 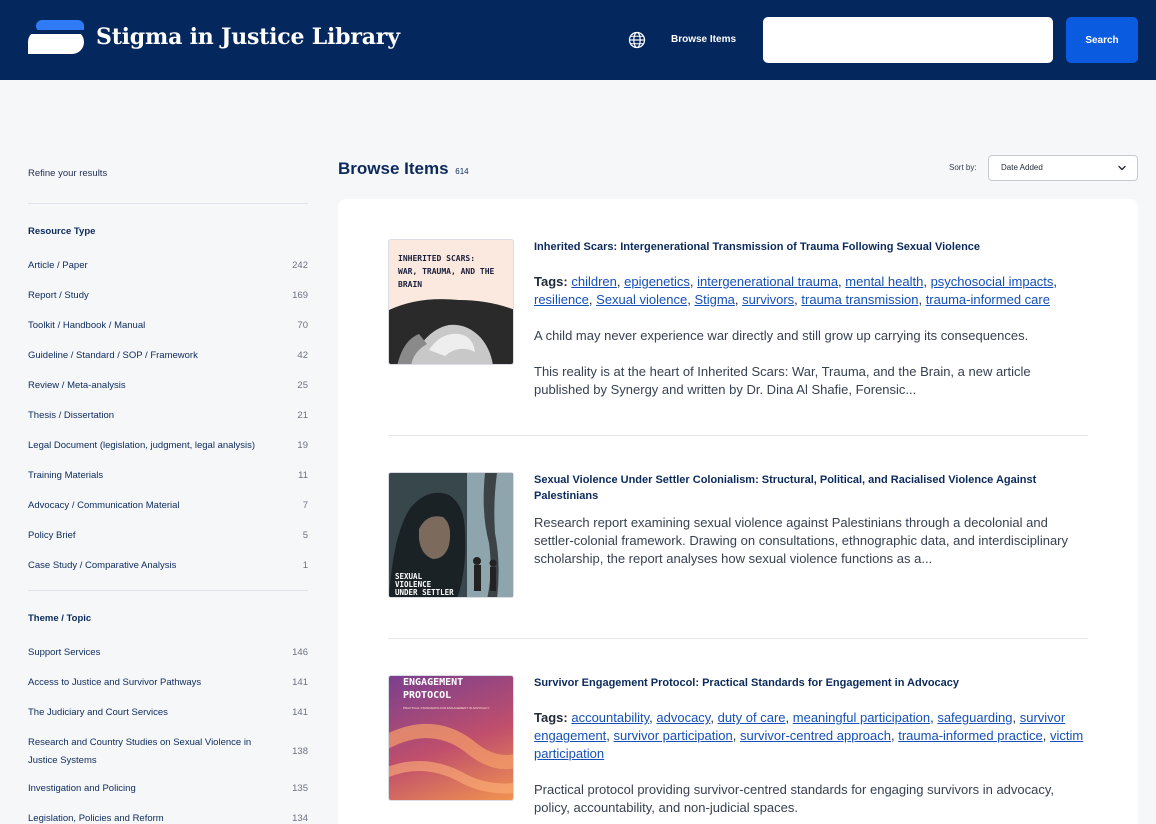 What do you see at coordinates (153, 653) in the screenshot?
I see `facet-label: Support Services` at bounding box center [153, 653].